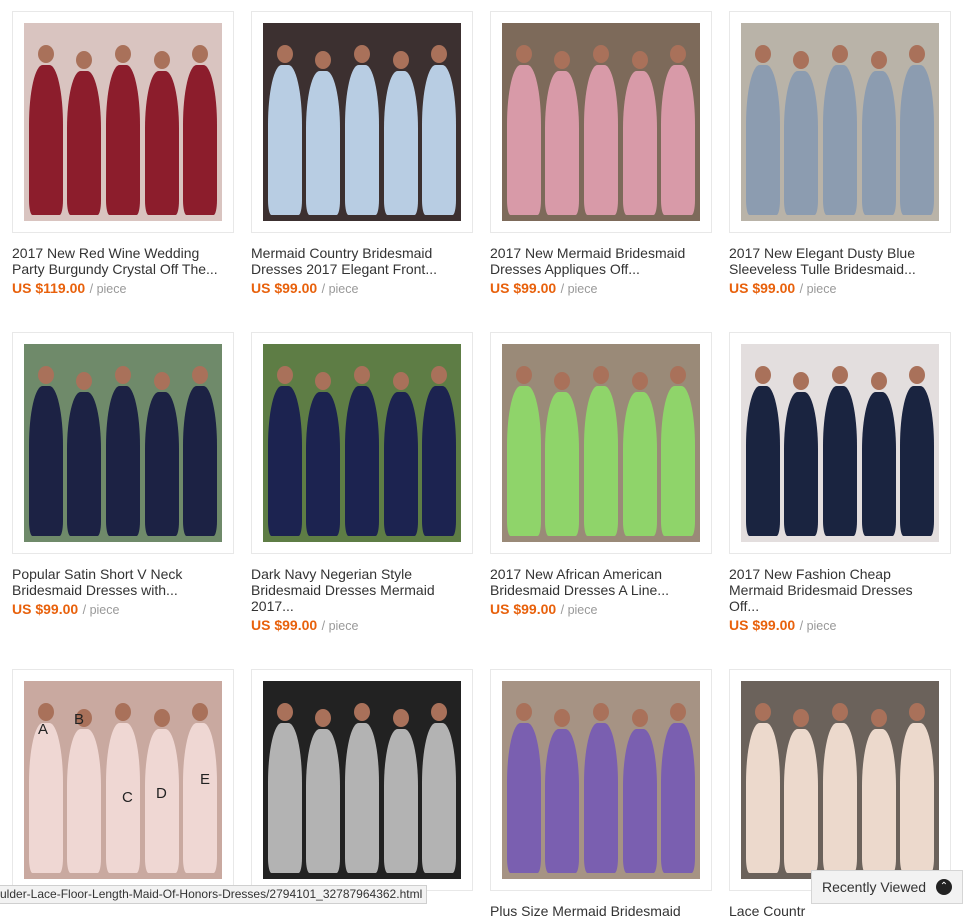  I want to click on product-card: A B C D E, so click(123, 786).